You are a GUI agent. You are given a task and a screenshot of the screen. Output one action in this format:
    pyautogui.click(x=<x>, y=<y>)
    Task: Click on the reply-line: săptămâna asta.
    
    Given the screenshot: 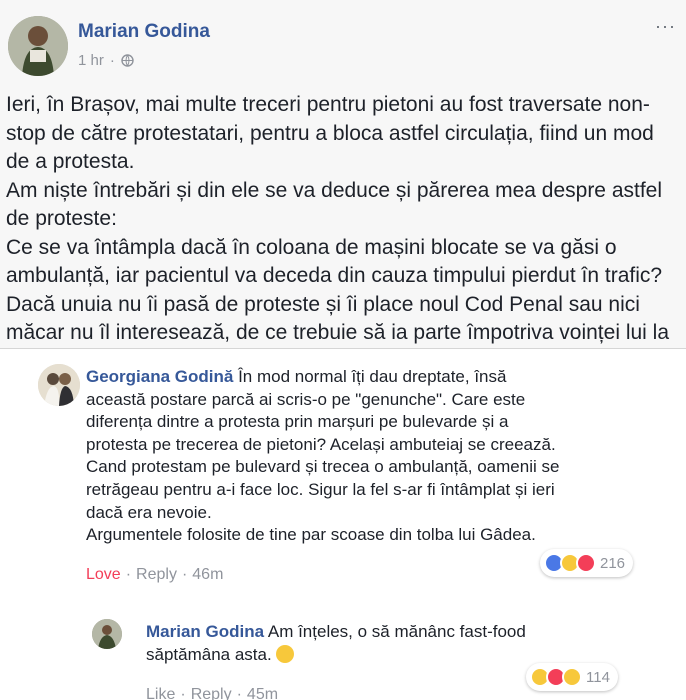 What is the action you would take?
    pyautogui.click(x=209, y=654)
    